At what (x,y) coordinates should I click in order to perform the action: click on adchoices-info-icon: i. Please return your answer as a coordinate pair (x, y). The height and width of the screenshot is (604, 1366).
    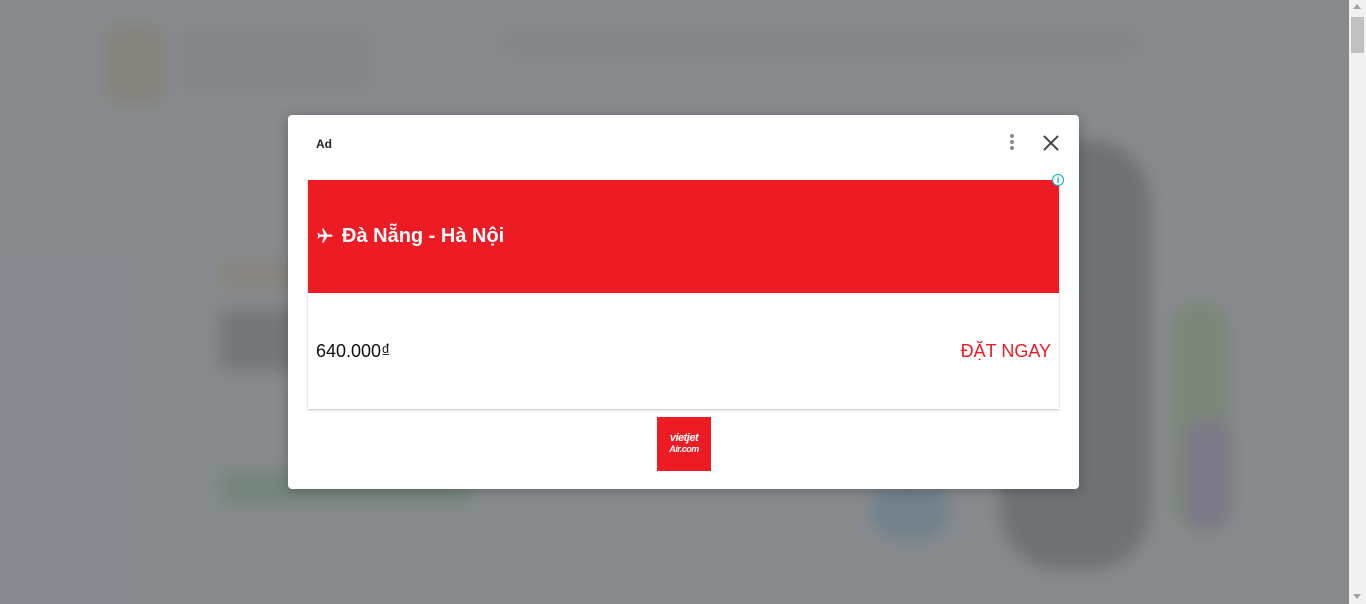
    Looking at the image, I should click on (1058, 180).